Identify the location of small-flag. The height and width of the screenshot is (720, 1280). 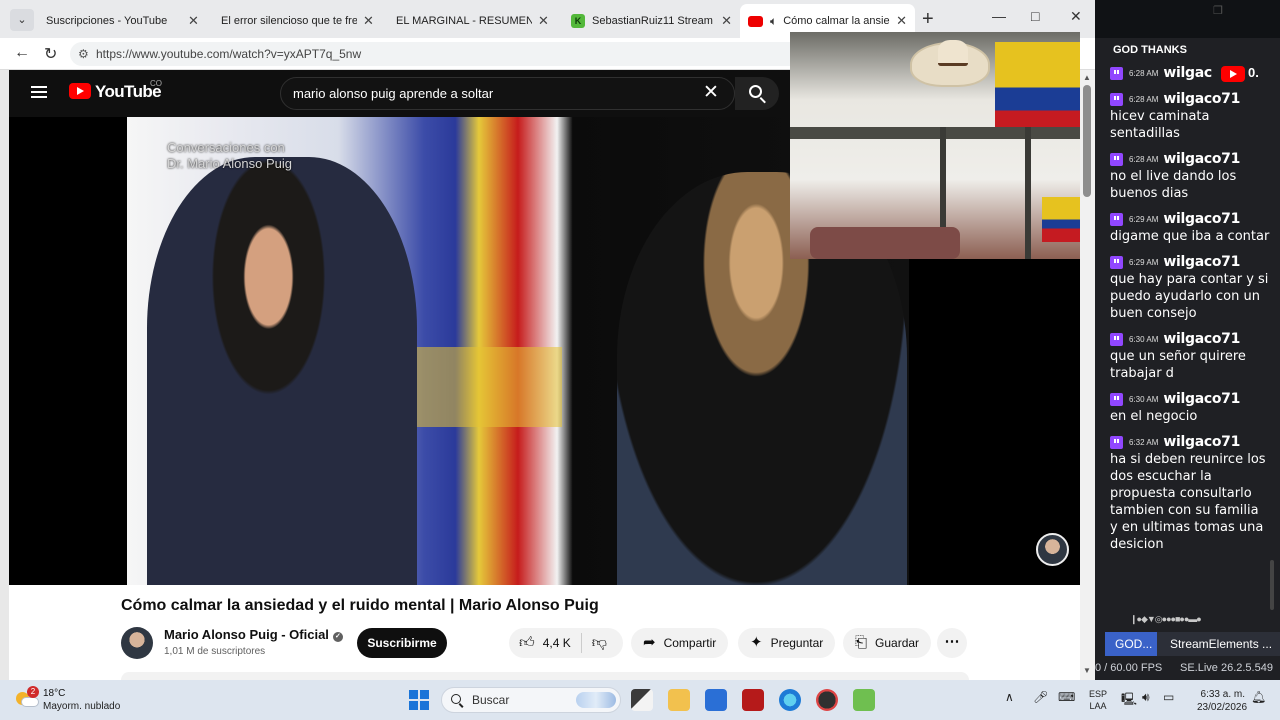
(1061, 219).